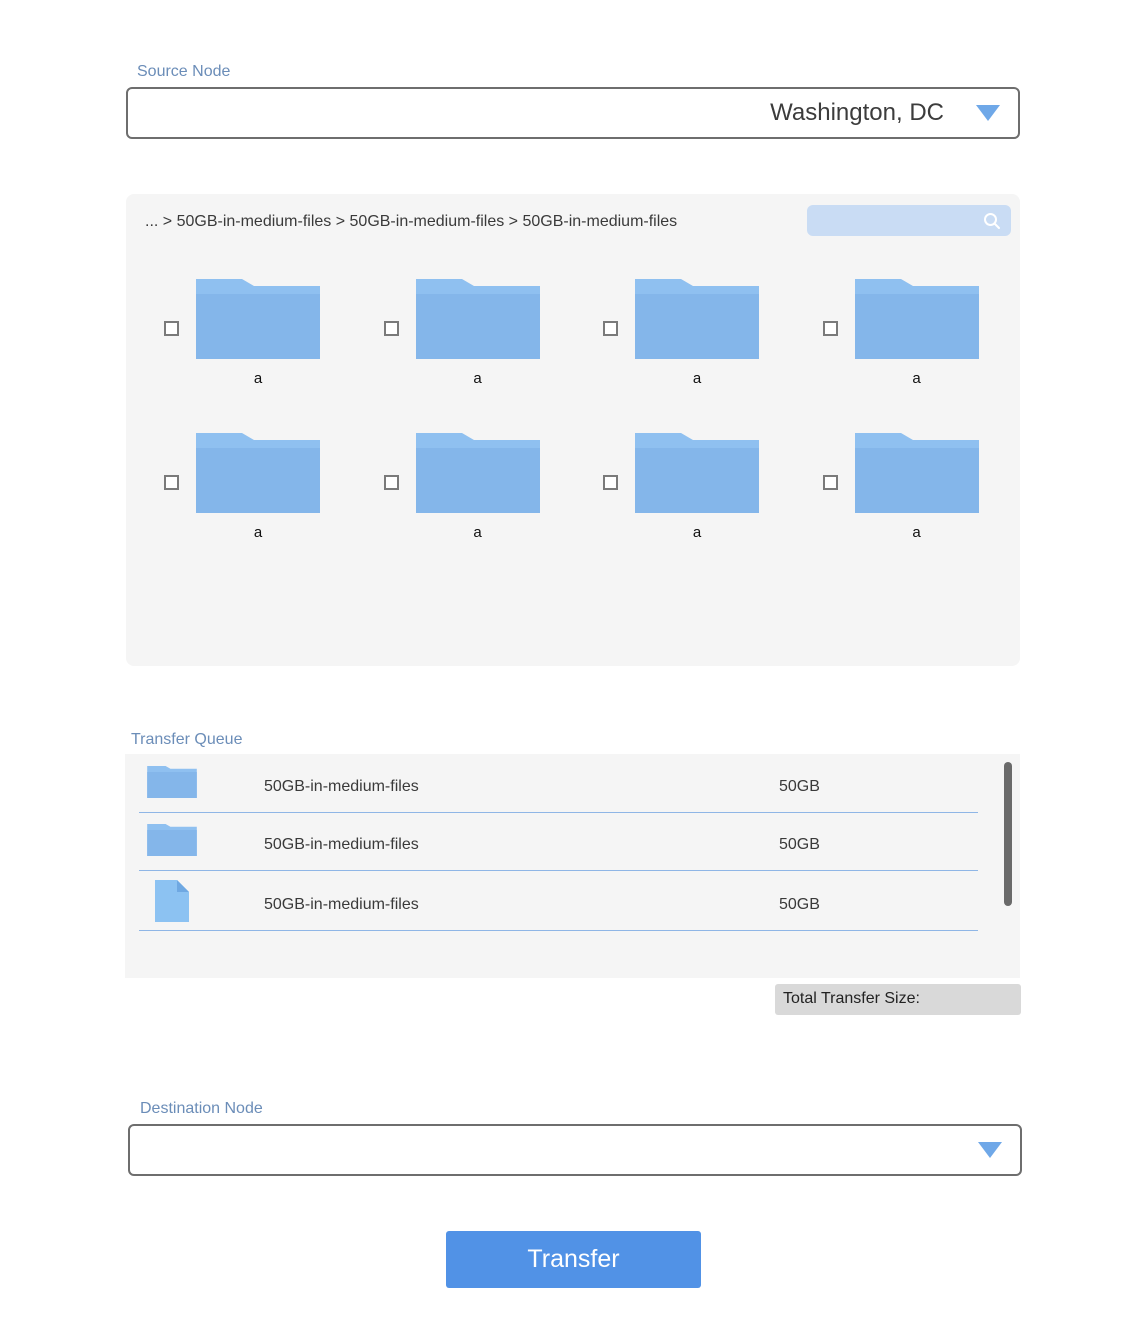 This screenshot has height=1334, width=1146. Describe the element at coordinates (857, 112) in the screenshot. I see `source-node-value: Washington, DC` at that location.